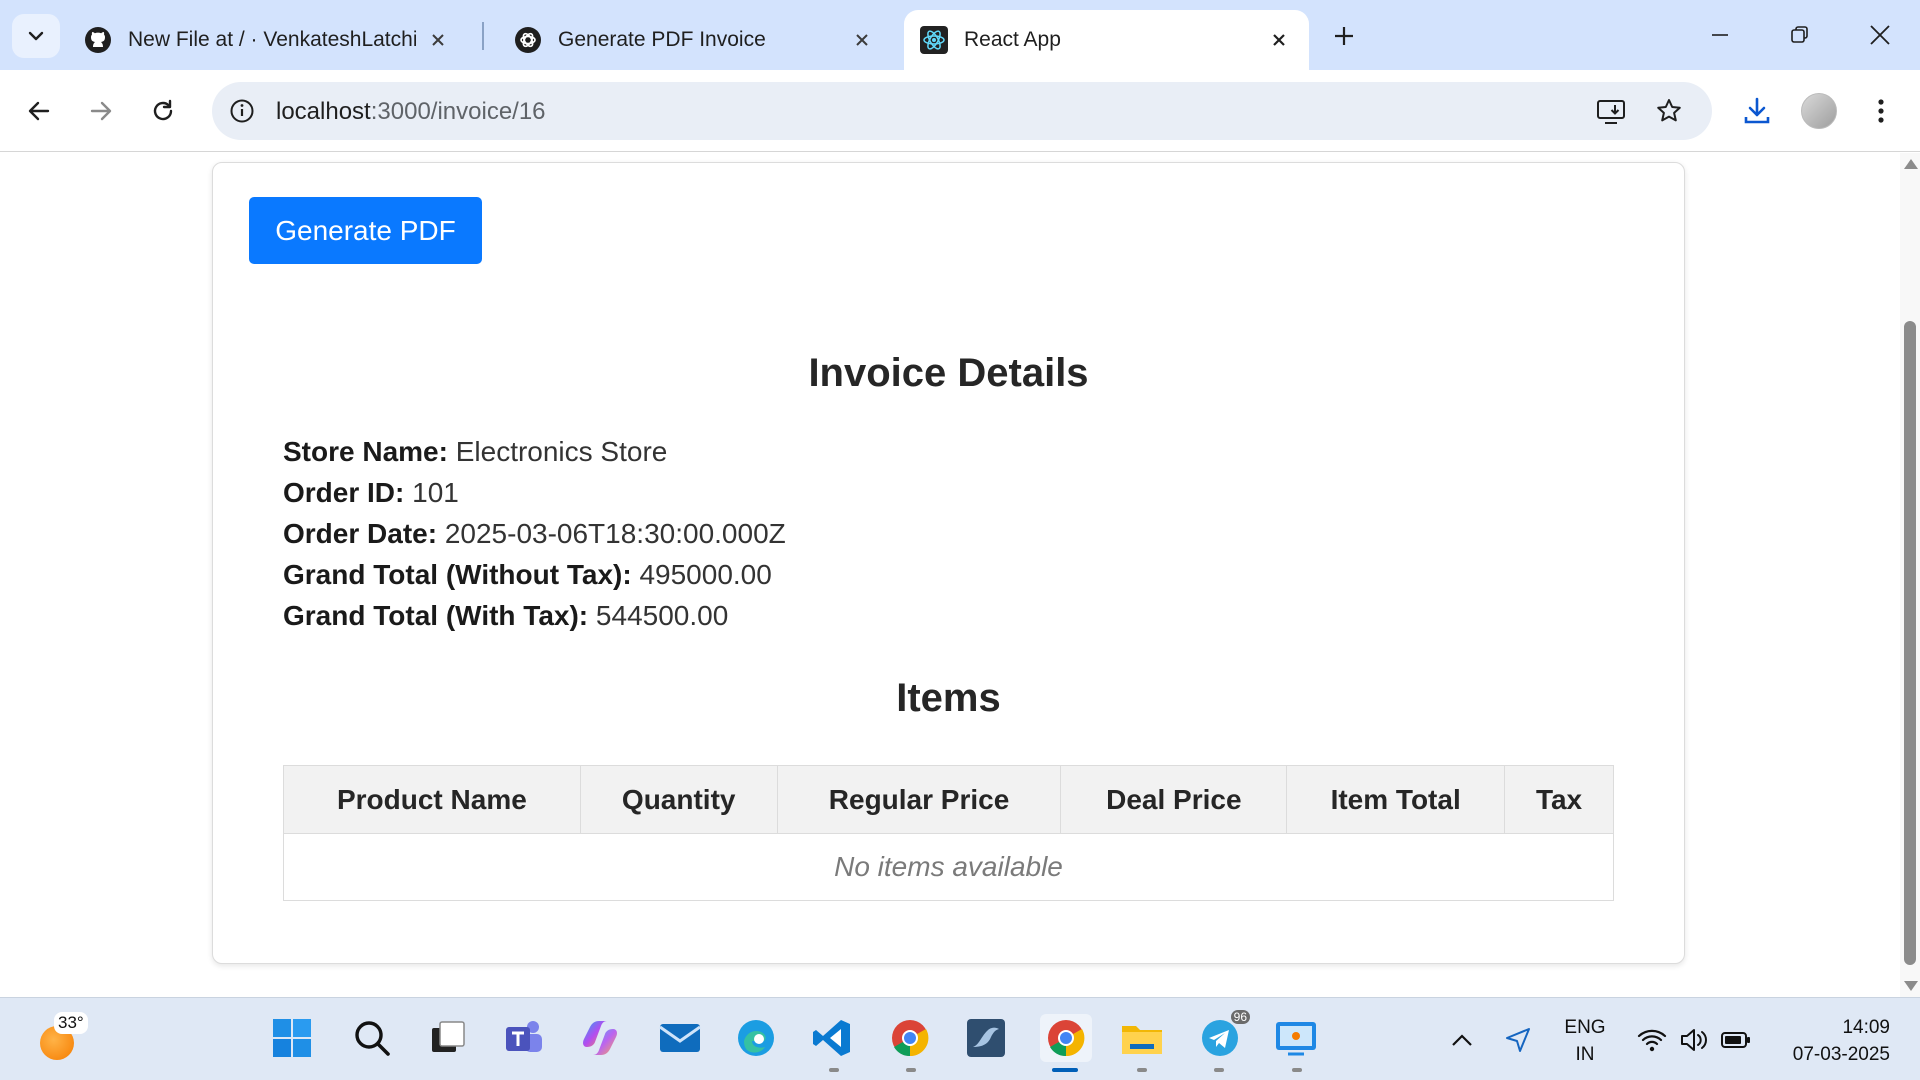  Describe the element at coordinates (71, 1023) in the screenshot. I see `weather-temperature: 33°` at that location.